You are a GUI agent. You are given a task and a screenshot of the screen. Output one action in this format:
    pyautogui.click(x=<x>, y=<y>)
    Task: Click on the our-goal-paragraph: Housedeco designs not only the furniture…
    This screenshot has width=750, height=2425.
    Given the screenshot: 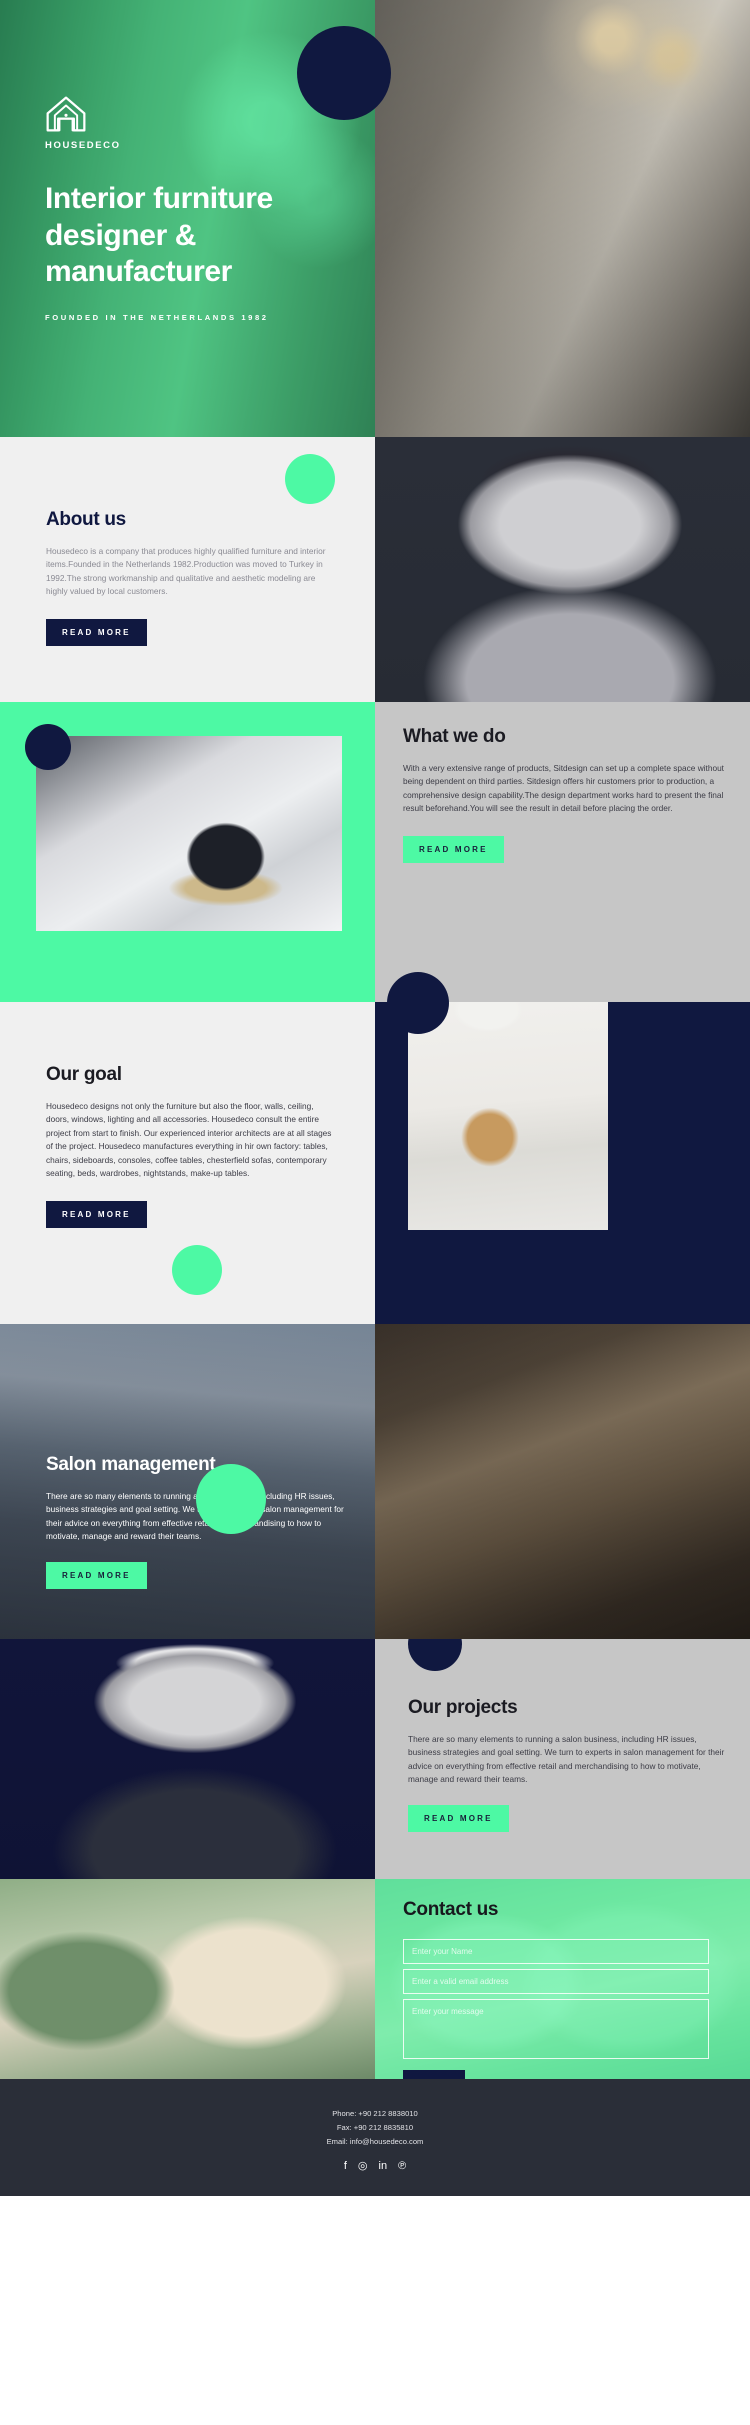 What is the action you would take?
    pyautogui.click(x=189, y=1140)
    